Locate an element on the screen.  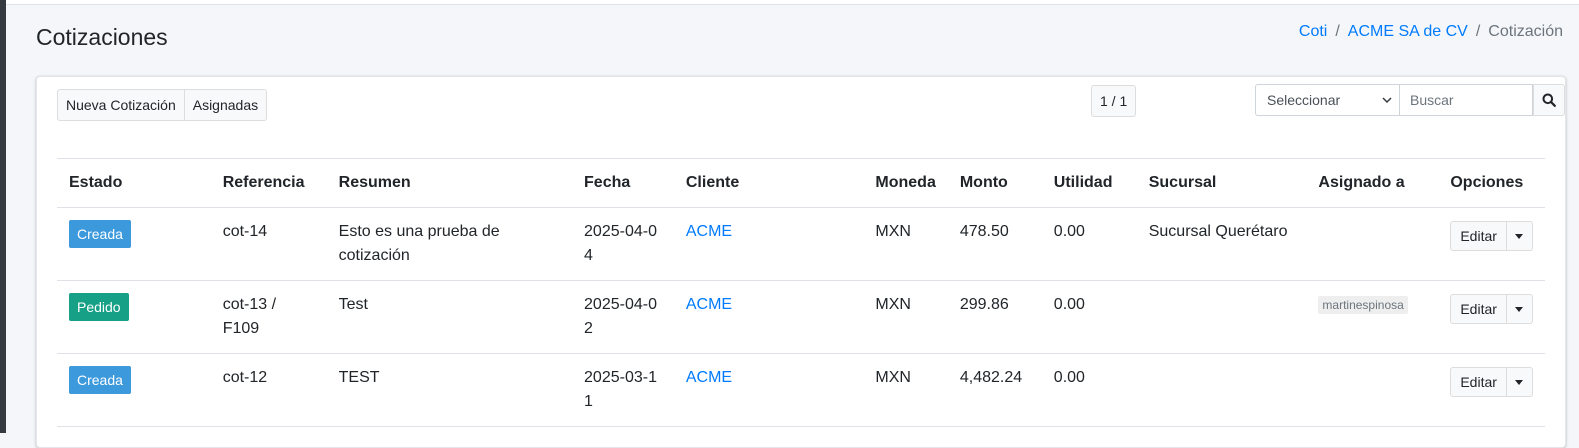
filter-select: Seleccionar is located at coordinates (1327, 100).